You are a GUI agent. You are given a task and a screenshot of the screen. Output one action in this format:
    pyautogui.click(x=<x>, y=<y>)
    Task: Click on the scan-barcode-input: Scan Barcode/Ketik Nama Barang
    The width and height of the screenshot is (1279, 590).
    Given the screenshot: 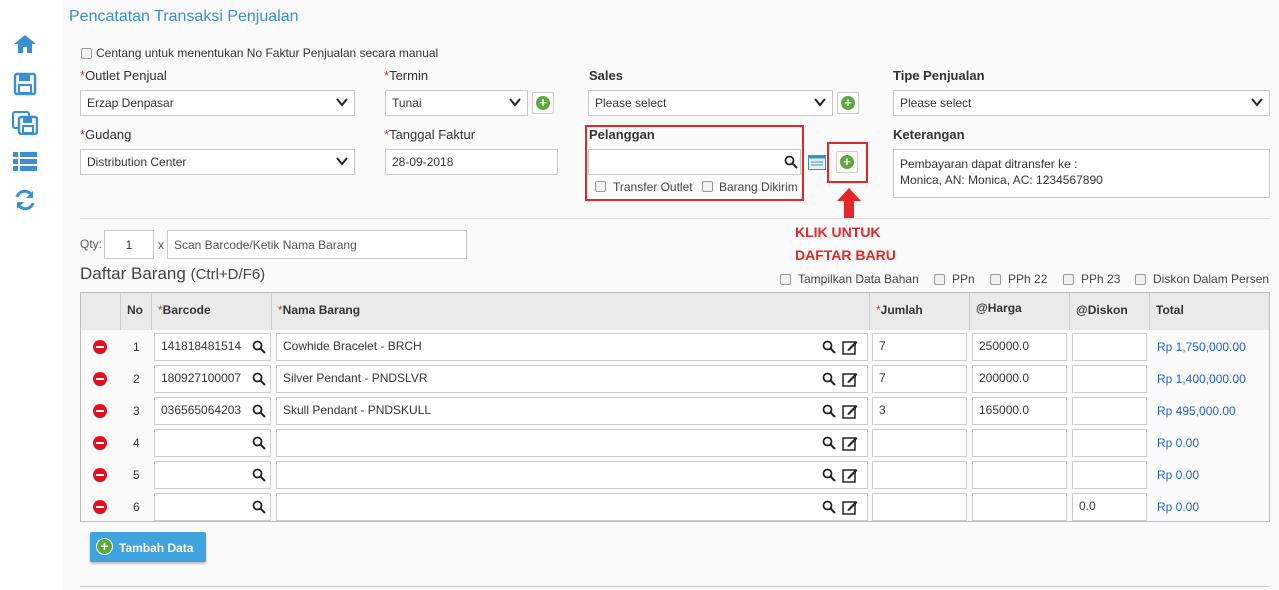 What is the action you would take?
    pyautogui.click(x=317, y=244)
    